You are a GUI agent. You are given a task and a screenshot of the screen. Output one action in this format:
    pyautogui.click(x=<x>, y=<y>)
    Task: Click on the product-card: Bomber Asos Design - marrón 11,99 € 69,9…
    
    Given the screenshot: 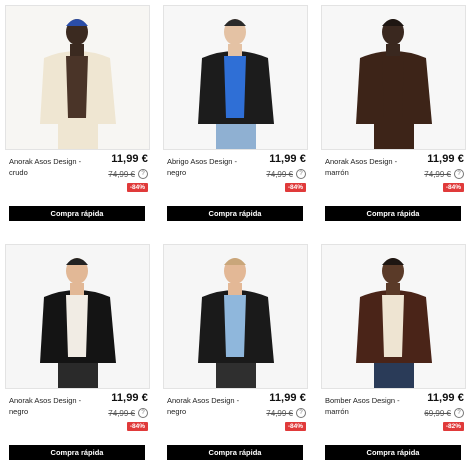 What is the action you would take?
    pyautogui.click(x=393, y=352)
    